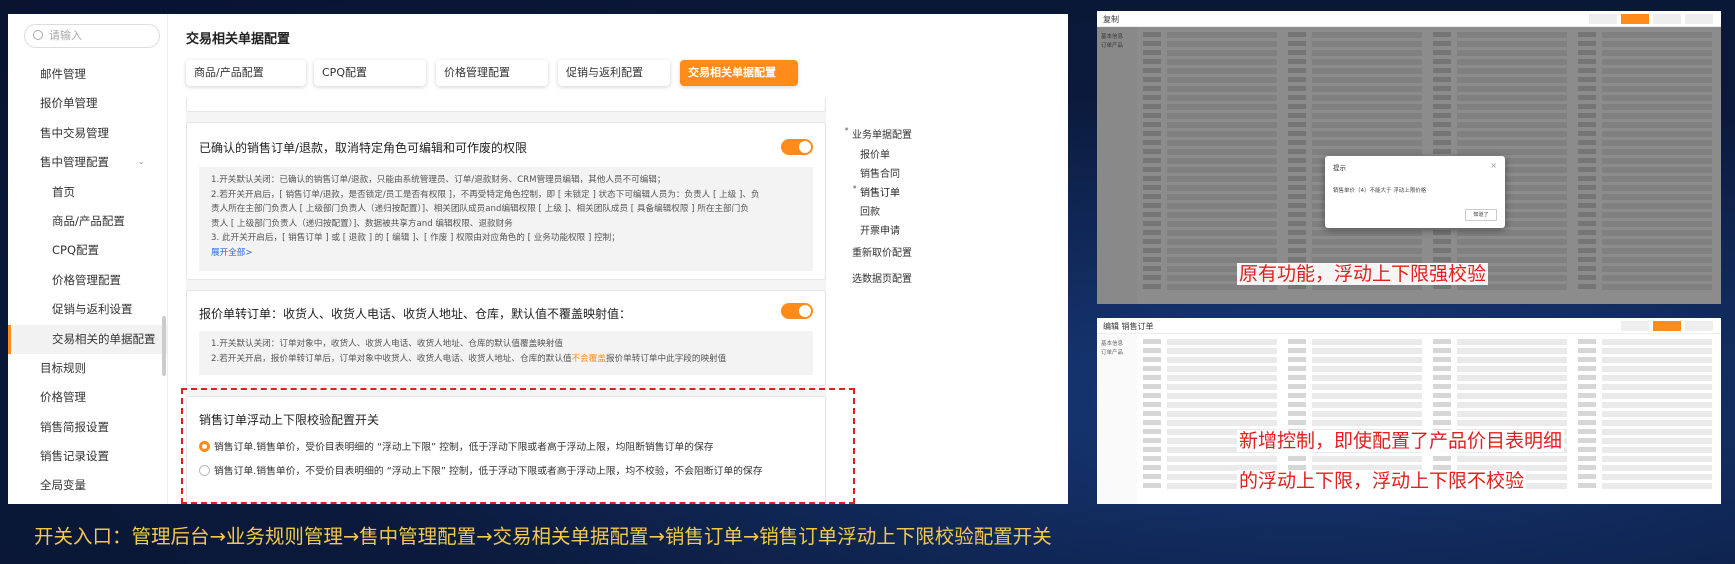  What do you see at coordinates (87, 103) in the screenshot?
I see `sidebar-item-quote-mgmt: 报价单管理` at bounding box center [87, 103].